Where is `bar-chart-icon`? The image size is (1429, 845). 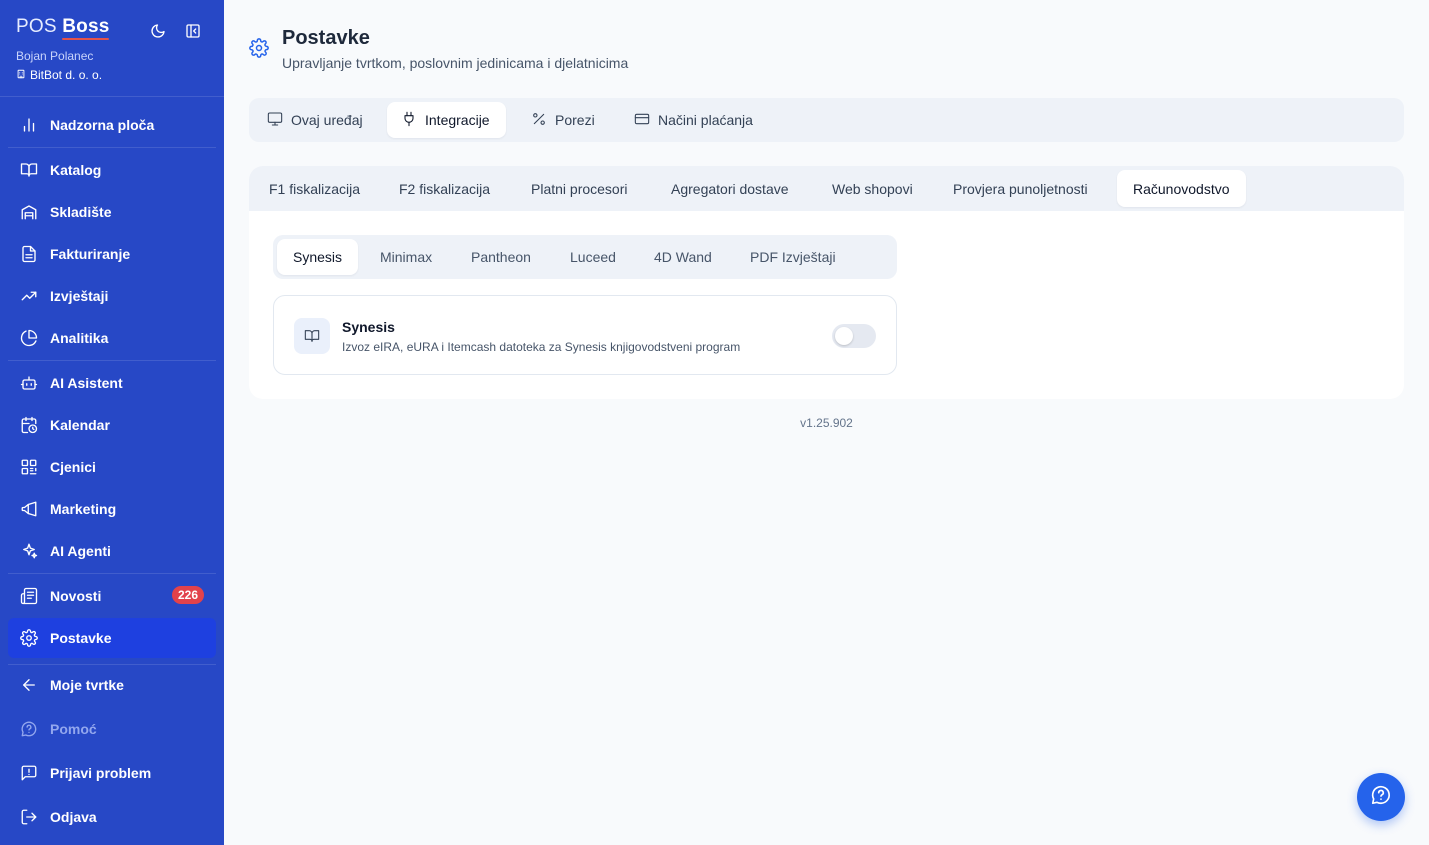
bar-chart-icon is located at coordinates (29, 125).